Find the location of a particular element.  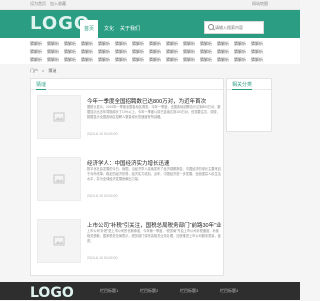

site-header: LOGO 首页 文化 关于我们 is located at coordinates (150, 24).